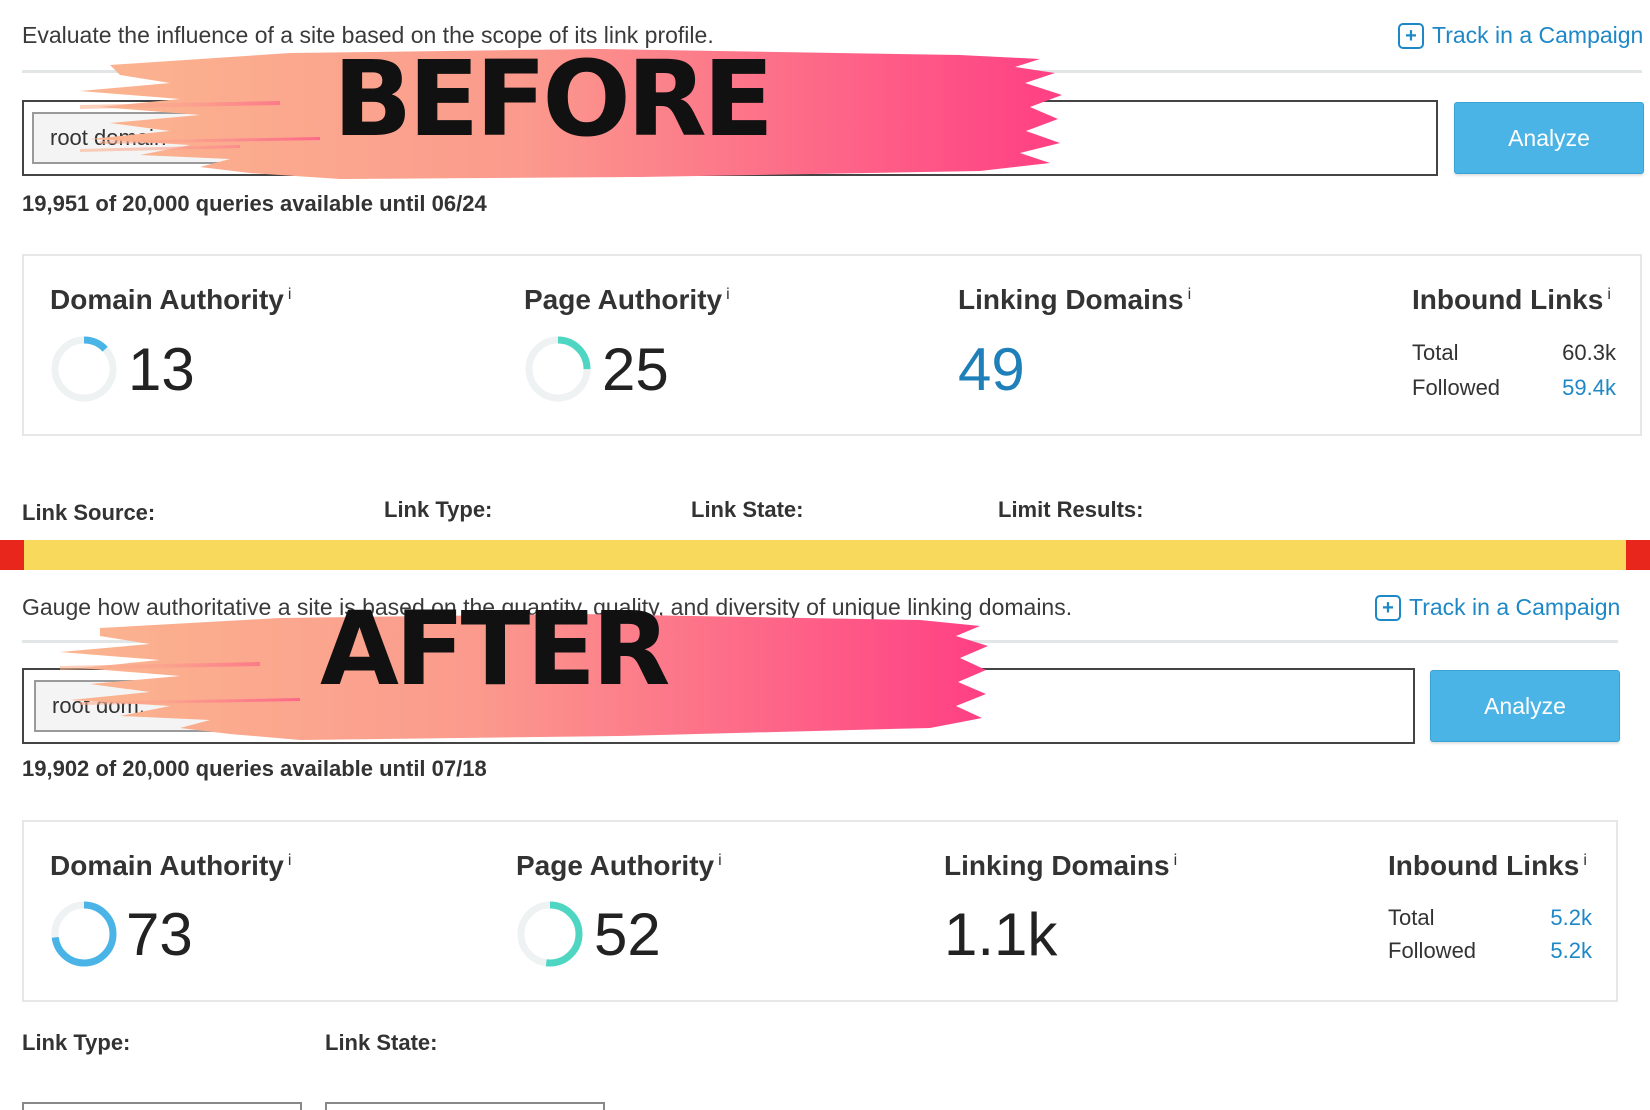 This screenshot has width=1650, height=1110. What do you see at coordinates (162, 1106) in the screenshot?
I see `link-type-select` at bounding box center [162, 1106].